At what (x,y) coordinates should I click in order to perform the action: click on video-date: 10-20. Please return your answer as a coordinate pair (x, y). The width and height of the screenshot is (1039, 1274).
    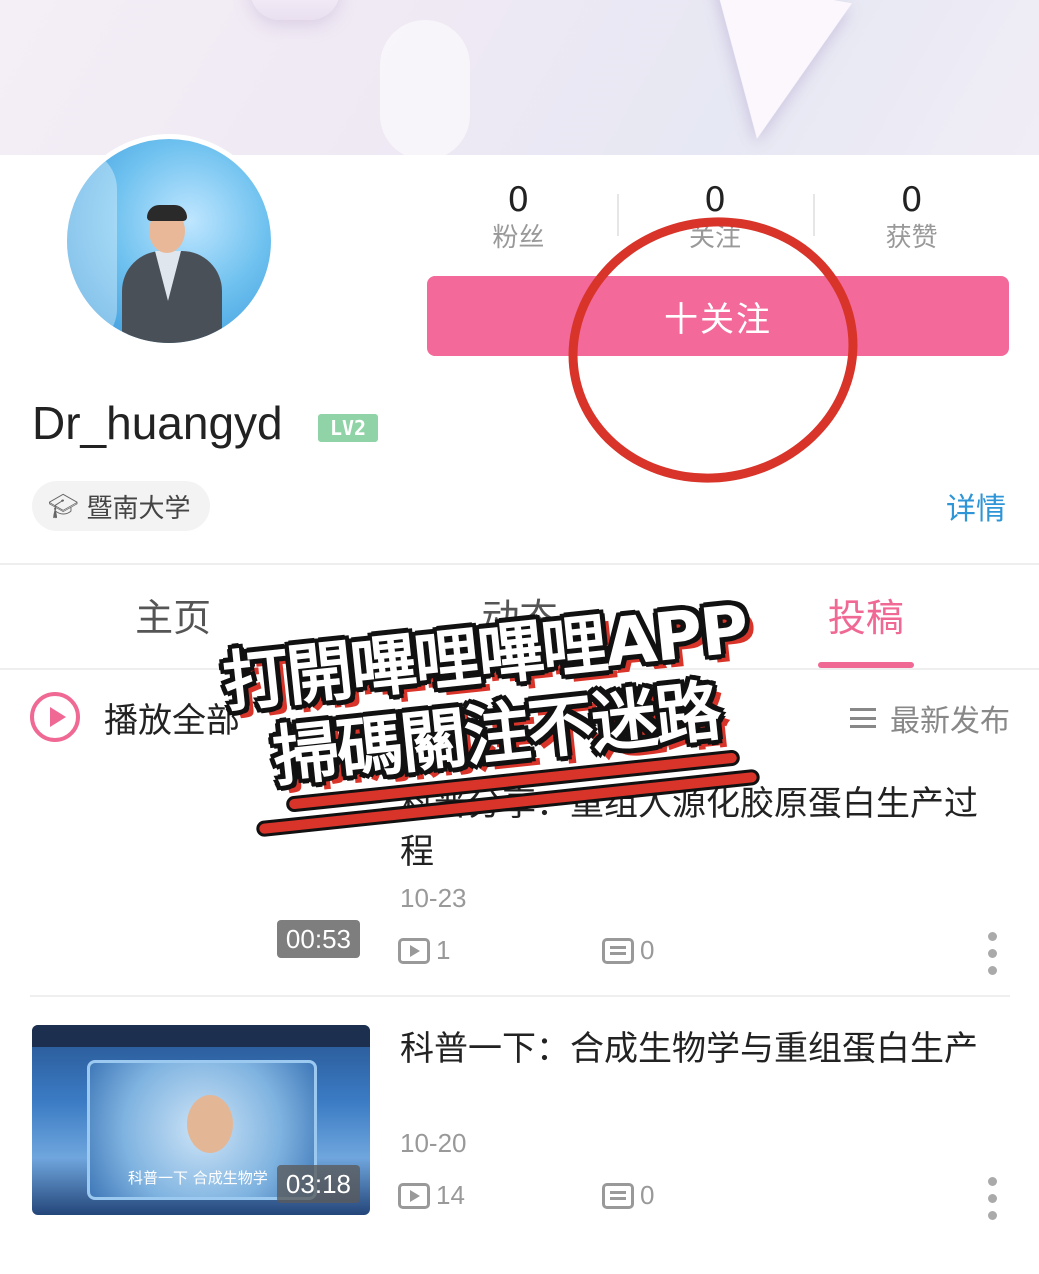
    Looking at the image, I should click on (433, 1143).